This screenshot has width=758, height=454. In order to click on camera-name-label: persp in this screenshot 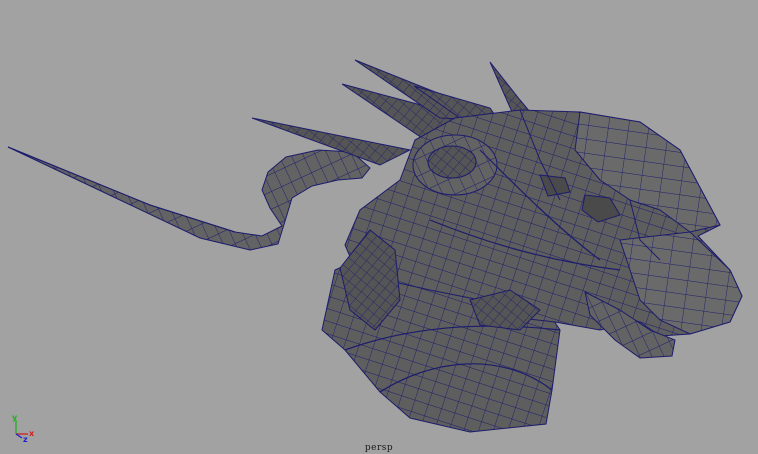, I will do `click(379, 448)`.